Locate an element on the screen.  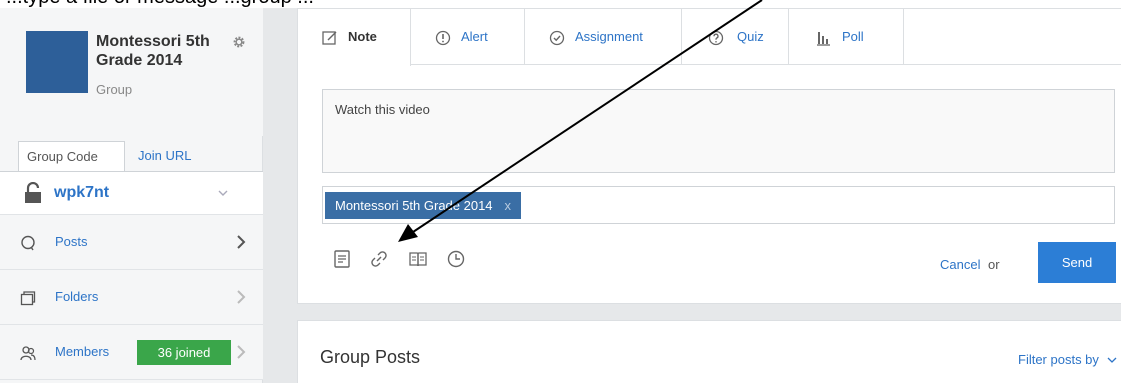
filter-posts-label: Filter posts by is located at coordinates (1058, 359).